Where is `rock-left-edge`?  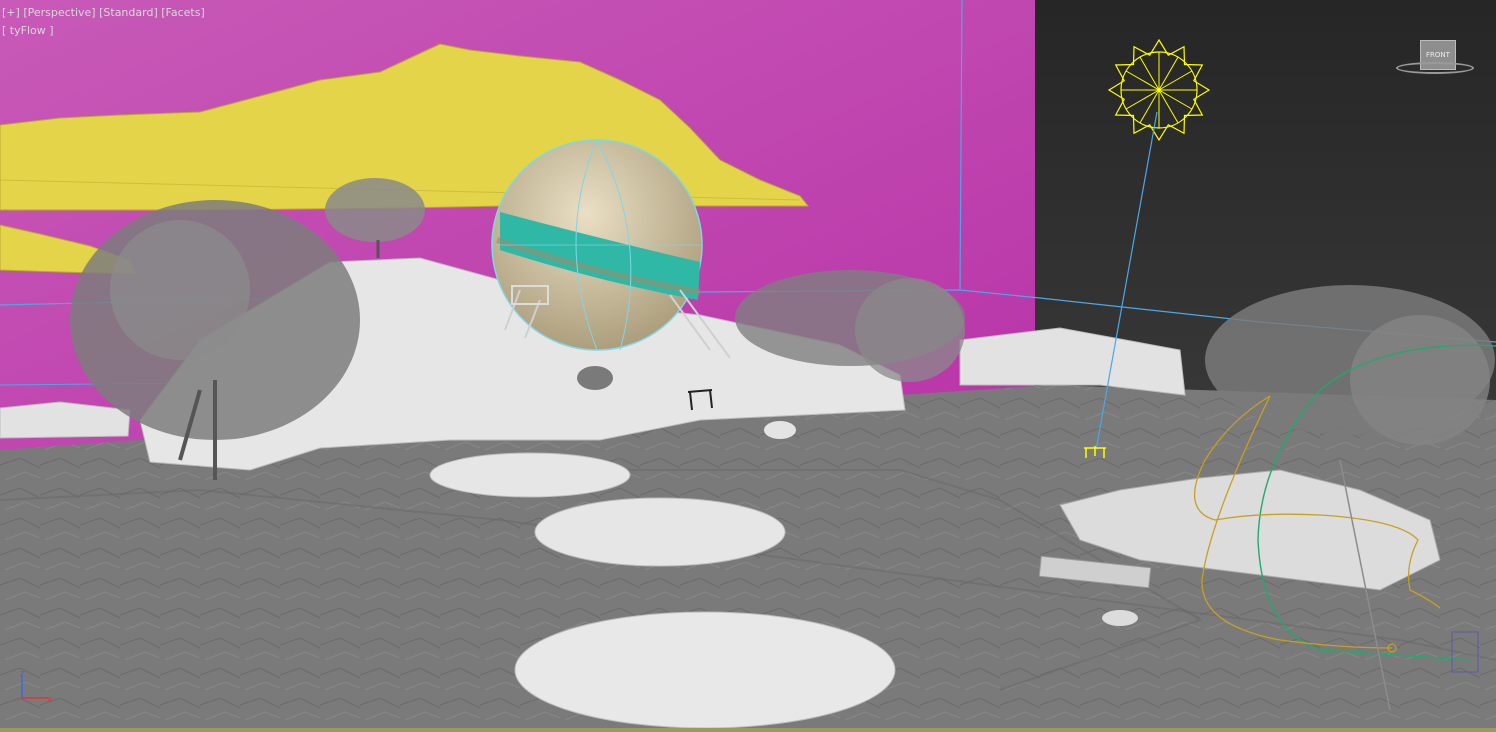 rock-left-edge is located at coordinates (65, 420).